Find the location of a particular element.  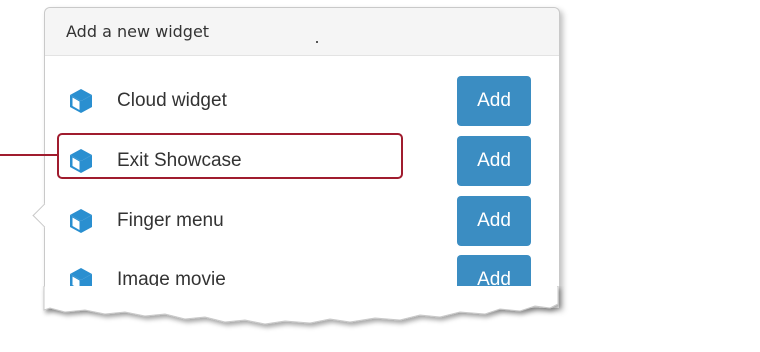

add-finger-menu-button: Add is located at coordinates (494, 221).